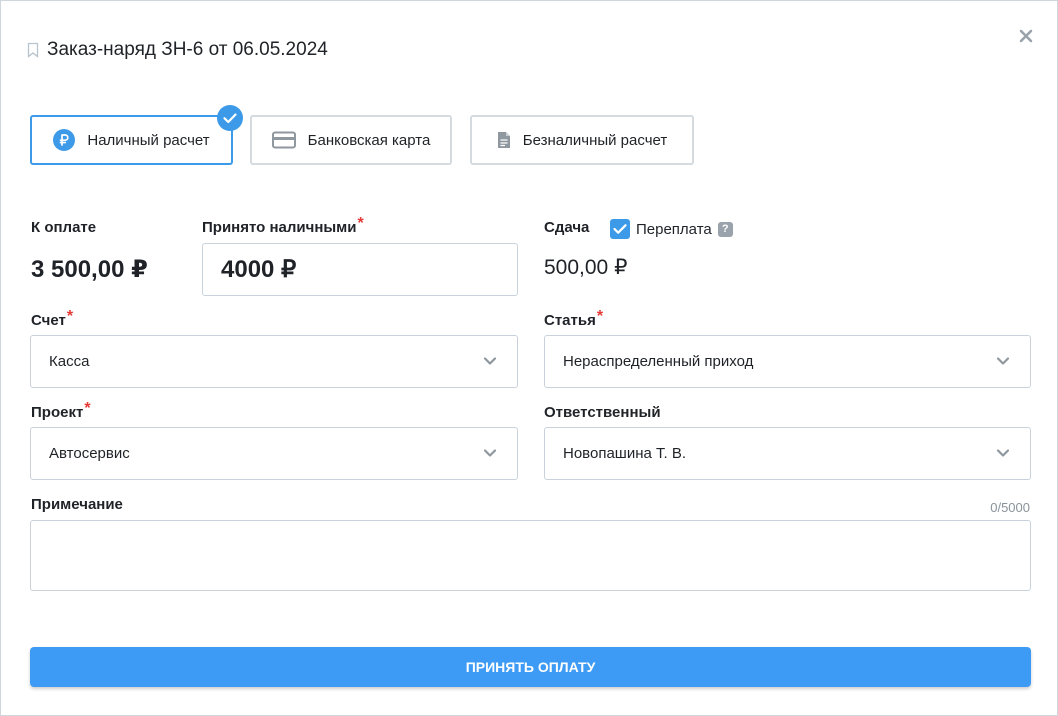 This screenshot has height=716, width=1058. I want to click on account-label: Счет*, so click(52, 319).